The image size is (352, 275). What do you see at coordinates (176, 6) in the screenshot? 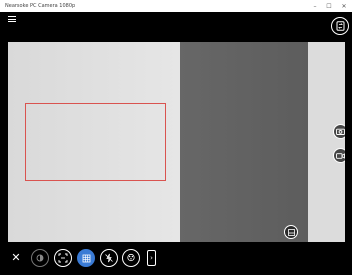
I see `title-bar: Nearsoke PC Camera 1080p – ☐ ✕` at bounding box center [176, 6].